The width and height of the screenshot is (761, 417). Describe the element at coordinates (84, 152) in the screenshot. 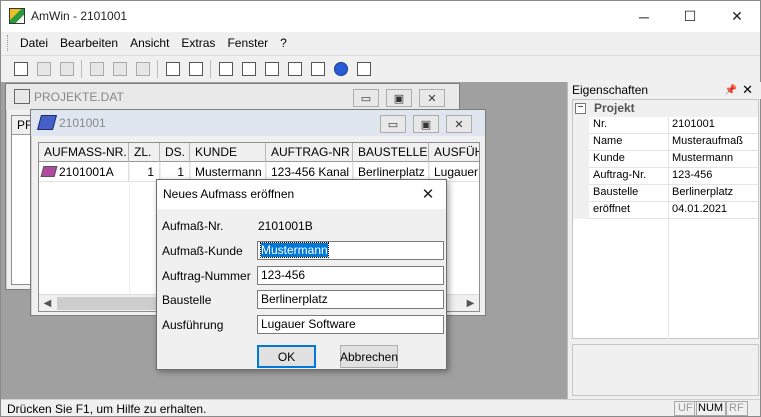

I see `column-header-aufmass-nr: AUFMASS-NR.` at that location.